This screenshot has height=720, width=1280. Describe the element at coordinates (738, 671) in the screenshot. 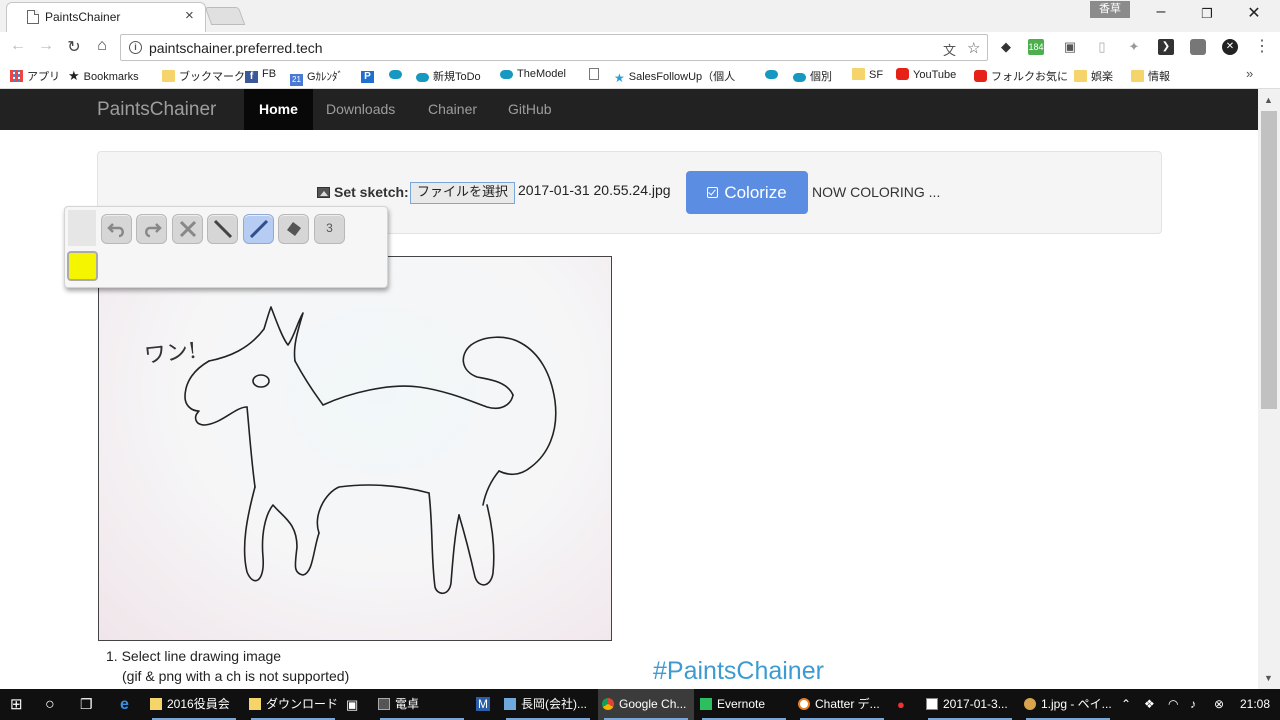

I see `hashtag-link: #PaintsChainer` at that location.